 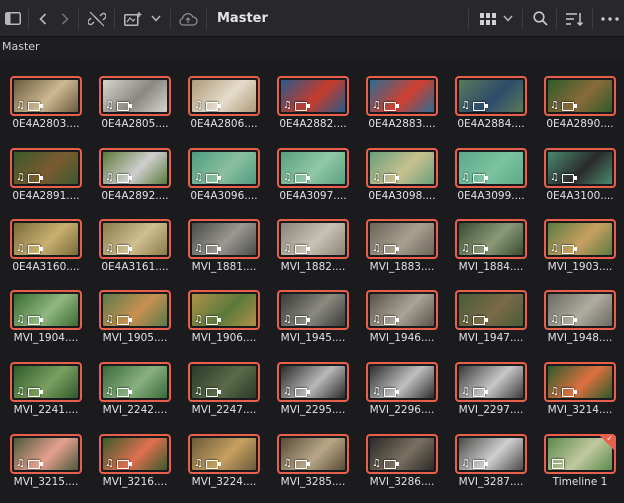 What do you see at coordinates (610, 18) in the screenshot?
I see `more-icon` at bounding box center [610, 18].